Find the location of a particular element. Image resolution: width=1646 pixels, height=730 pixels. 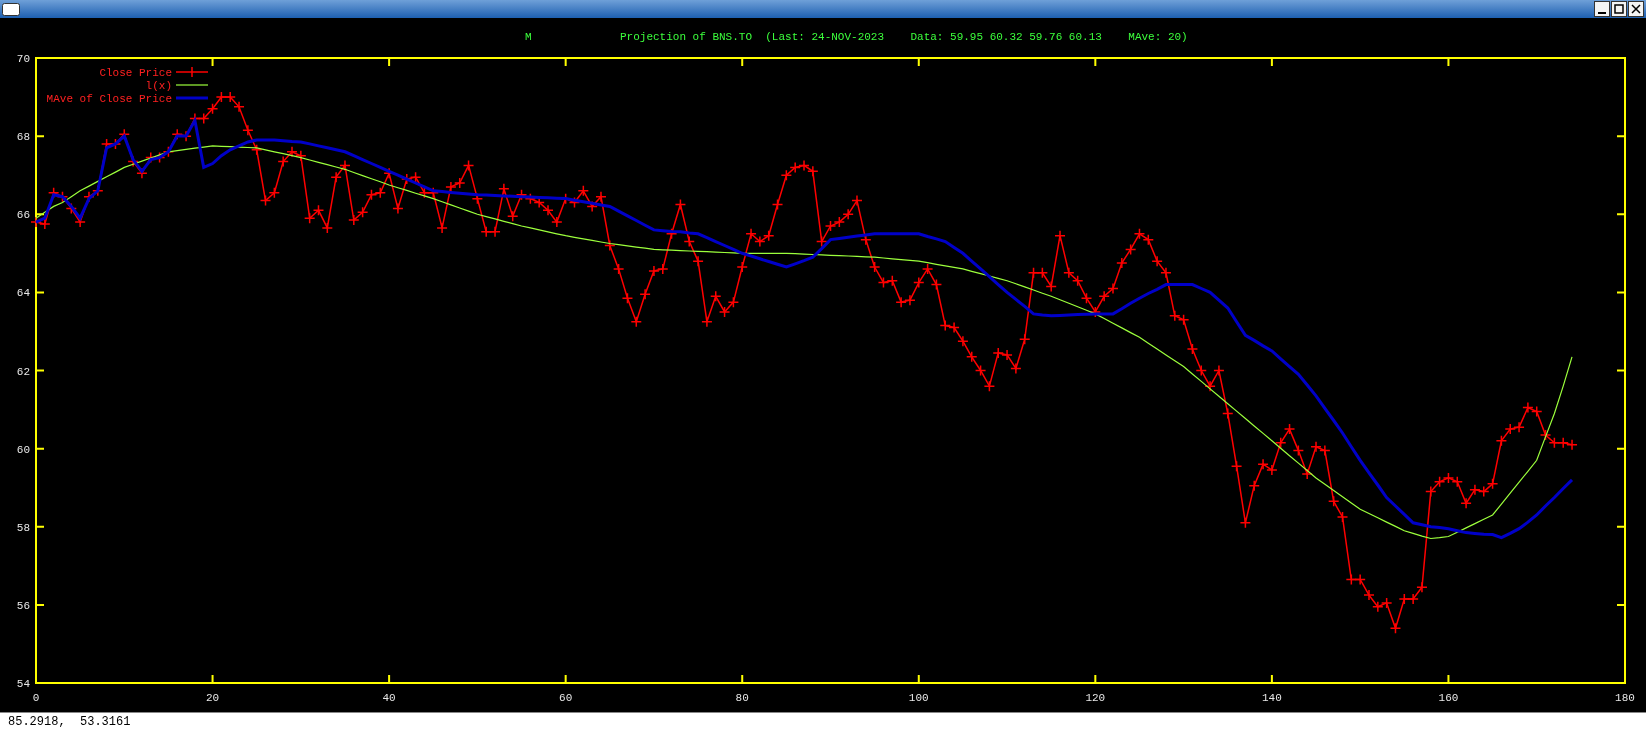

x-tick-label: 0 is located at coordinates (36, 698).